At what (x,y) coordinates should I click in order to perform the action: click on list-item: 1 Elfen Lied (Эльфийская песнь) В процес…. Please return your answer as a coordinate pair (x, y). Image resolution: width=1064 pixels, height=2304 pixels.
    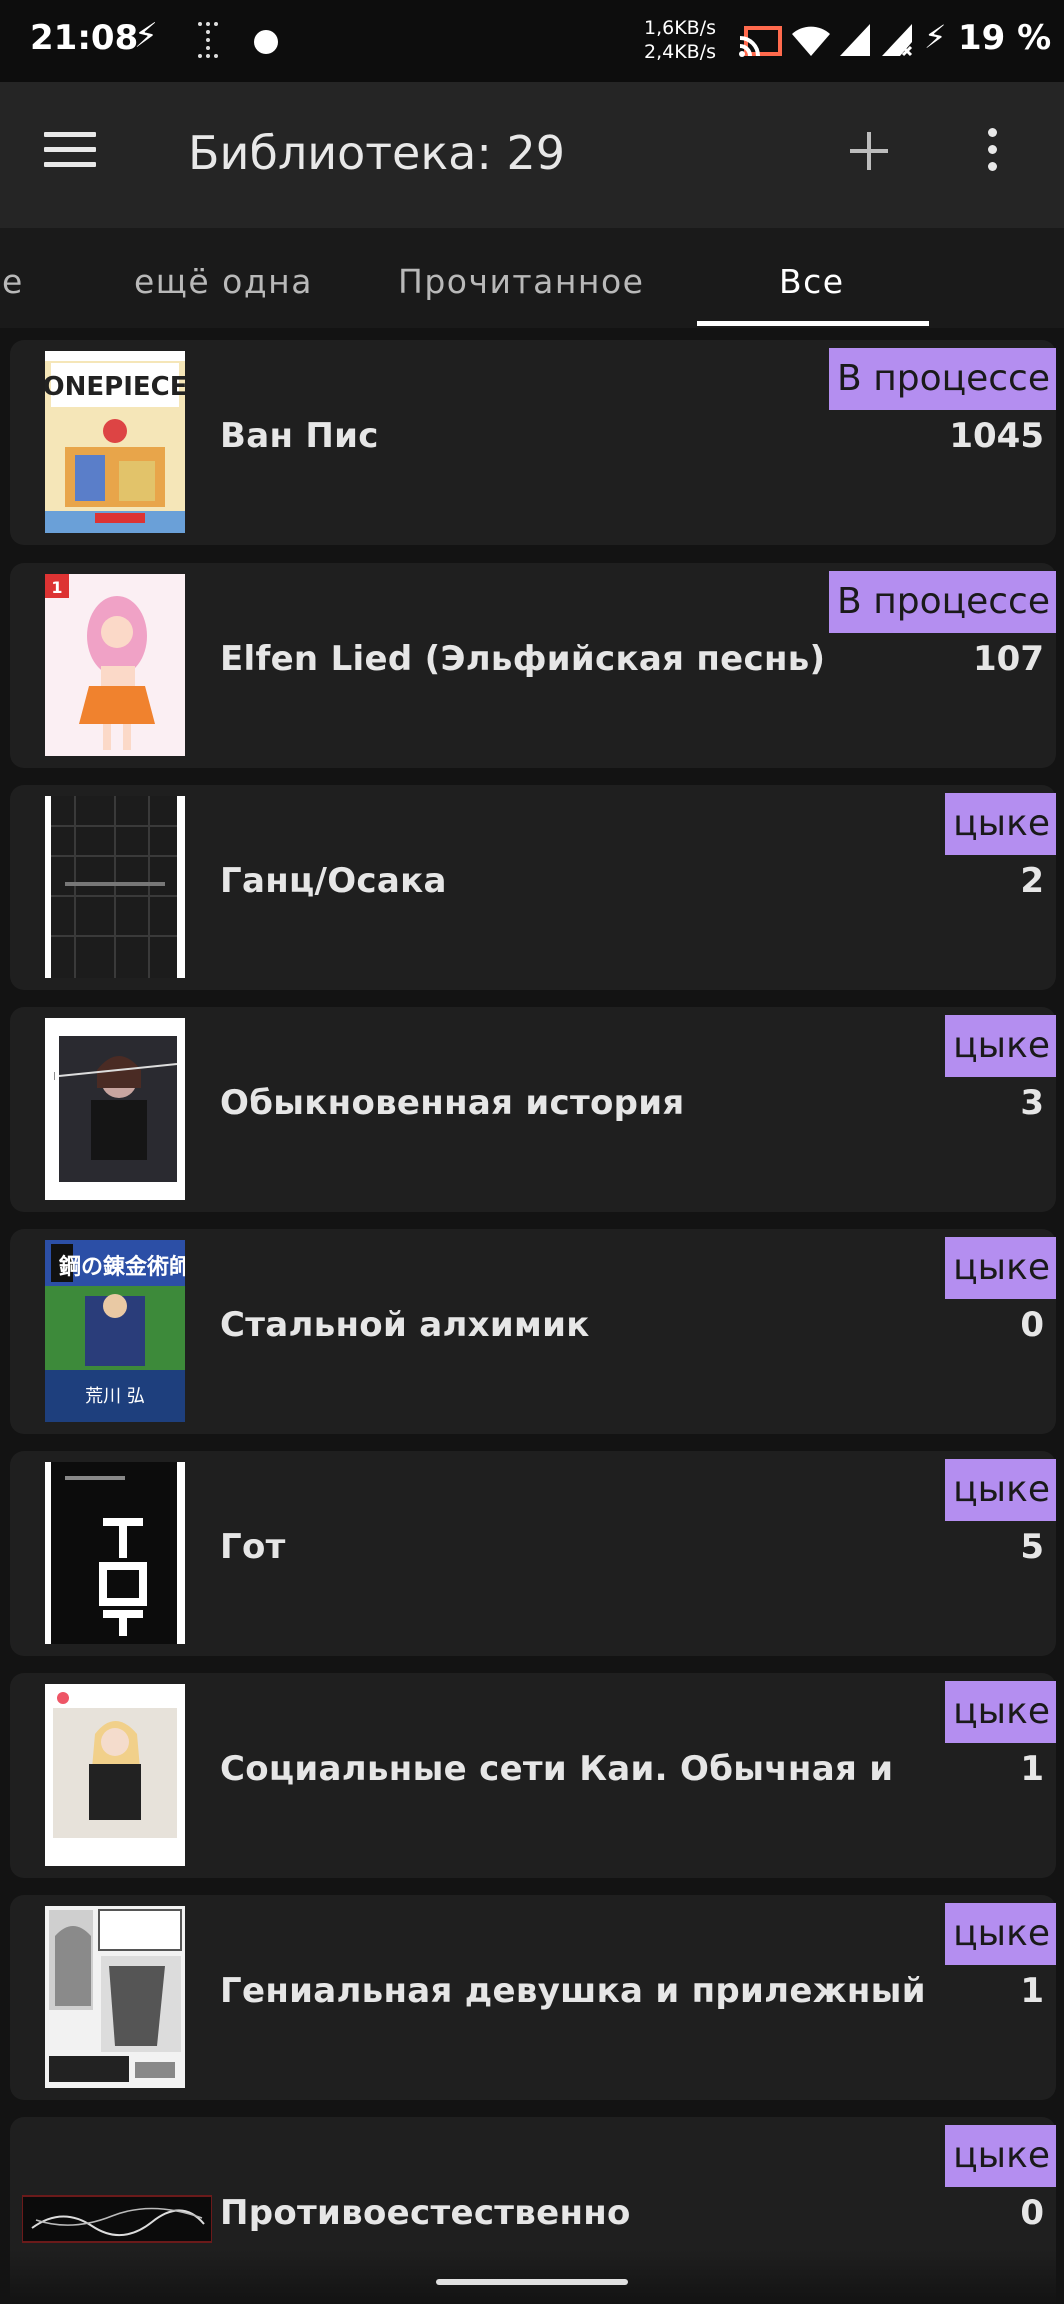
    Looking at the image, I should click on (533, 665).